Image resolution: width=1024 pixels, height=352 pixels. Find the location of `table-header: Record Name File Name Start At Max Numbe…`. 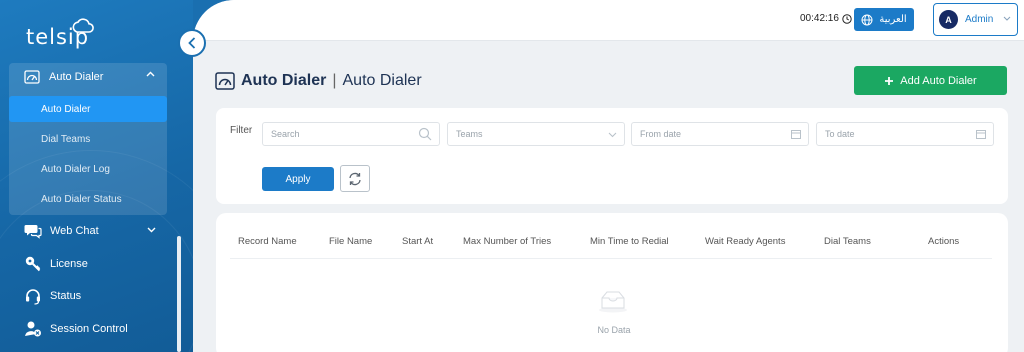

table-header: Record Name File Name Start At Max Numbe… is located at coordinates (612, 246).